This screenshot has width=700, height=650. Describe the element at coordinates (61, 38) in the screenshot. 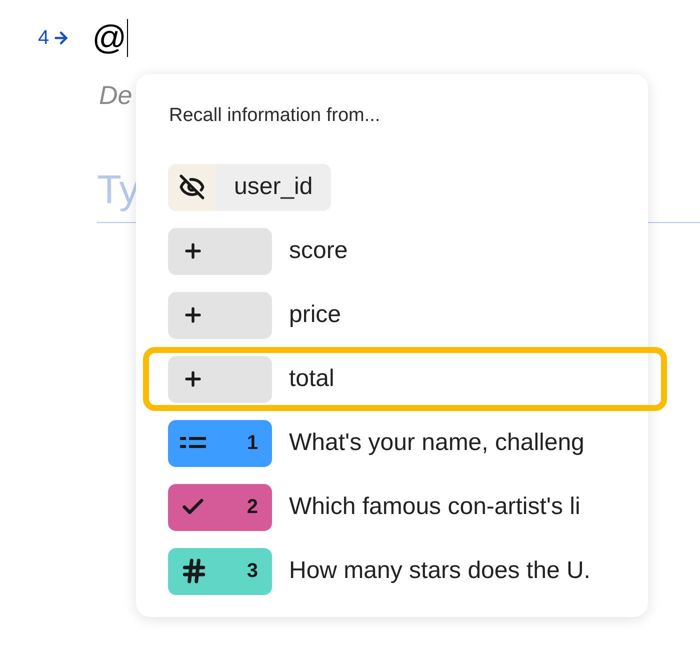

I see `arrow-icon` at that location.